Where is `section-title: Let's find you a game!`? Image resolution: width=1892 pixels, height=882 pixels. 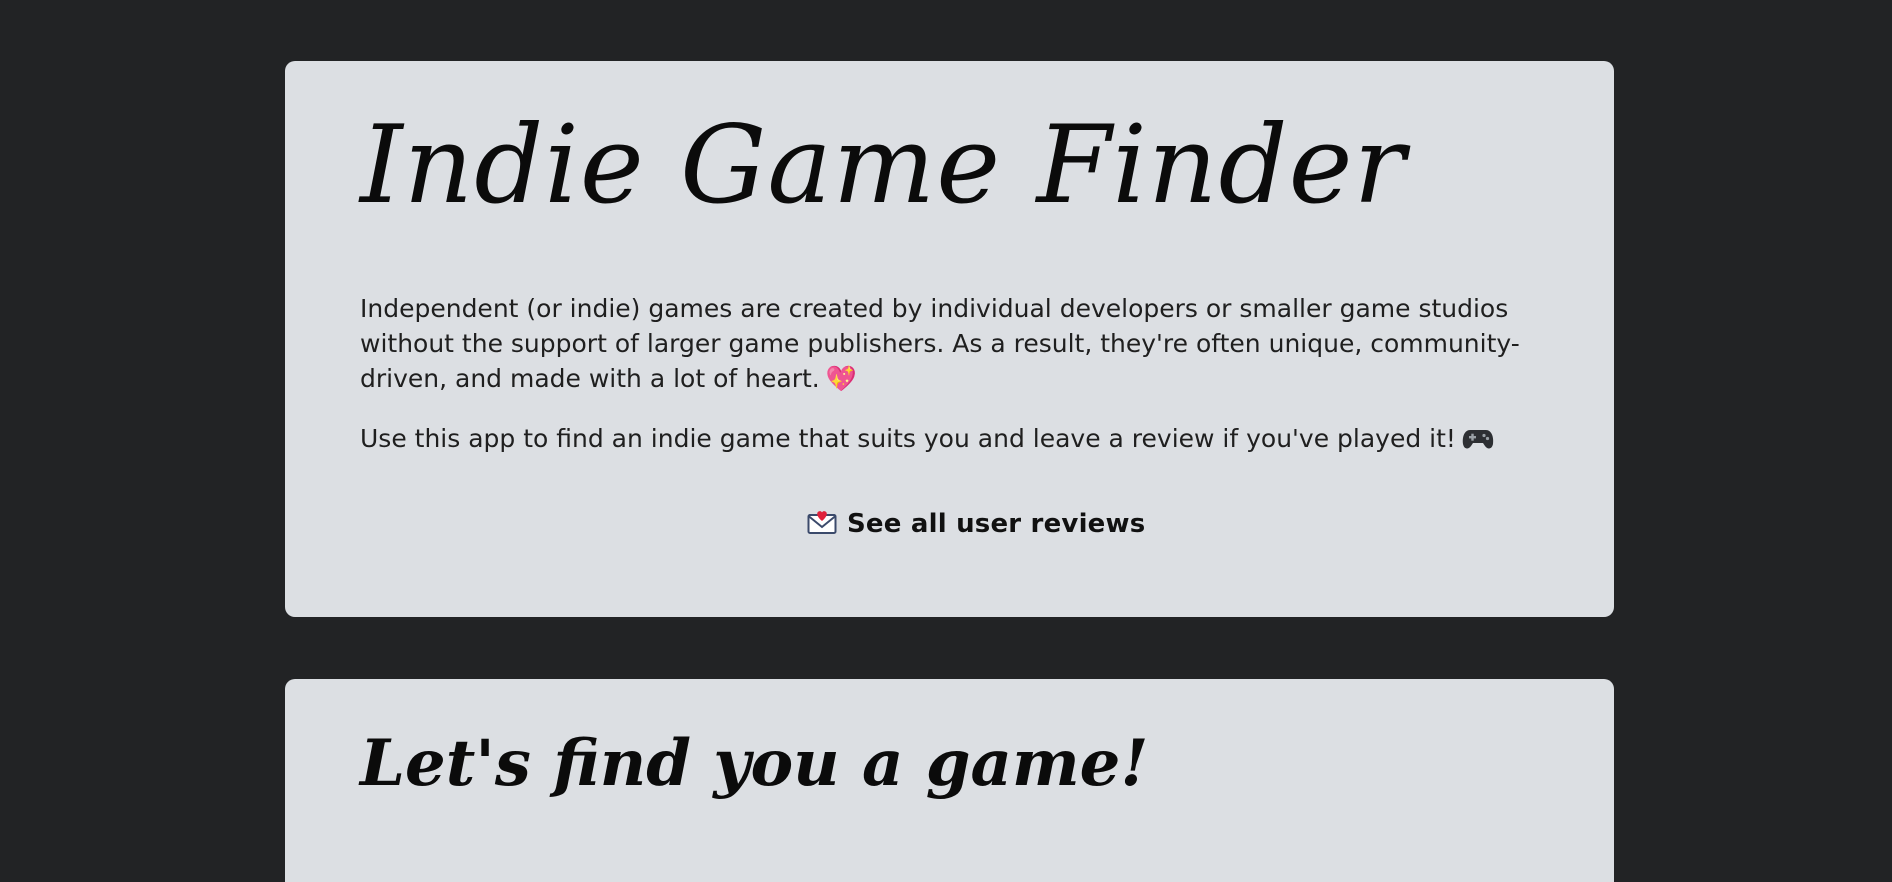 section-title: Let's find you a game! is located at coordinates (754, 763).